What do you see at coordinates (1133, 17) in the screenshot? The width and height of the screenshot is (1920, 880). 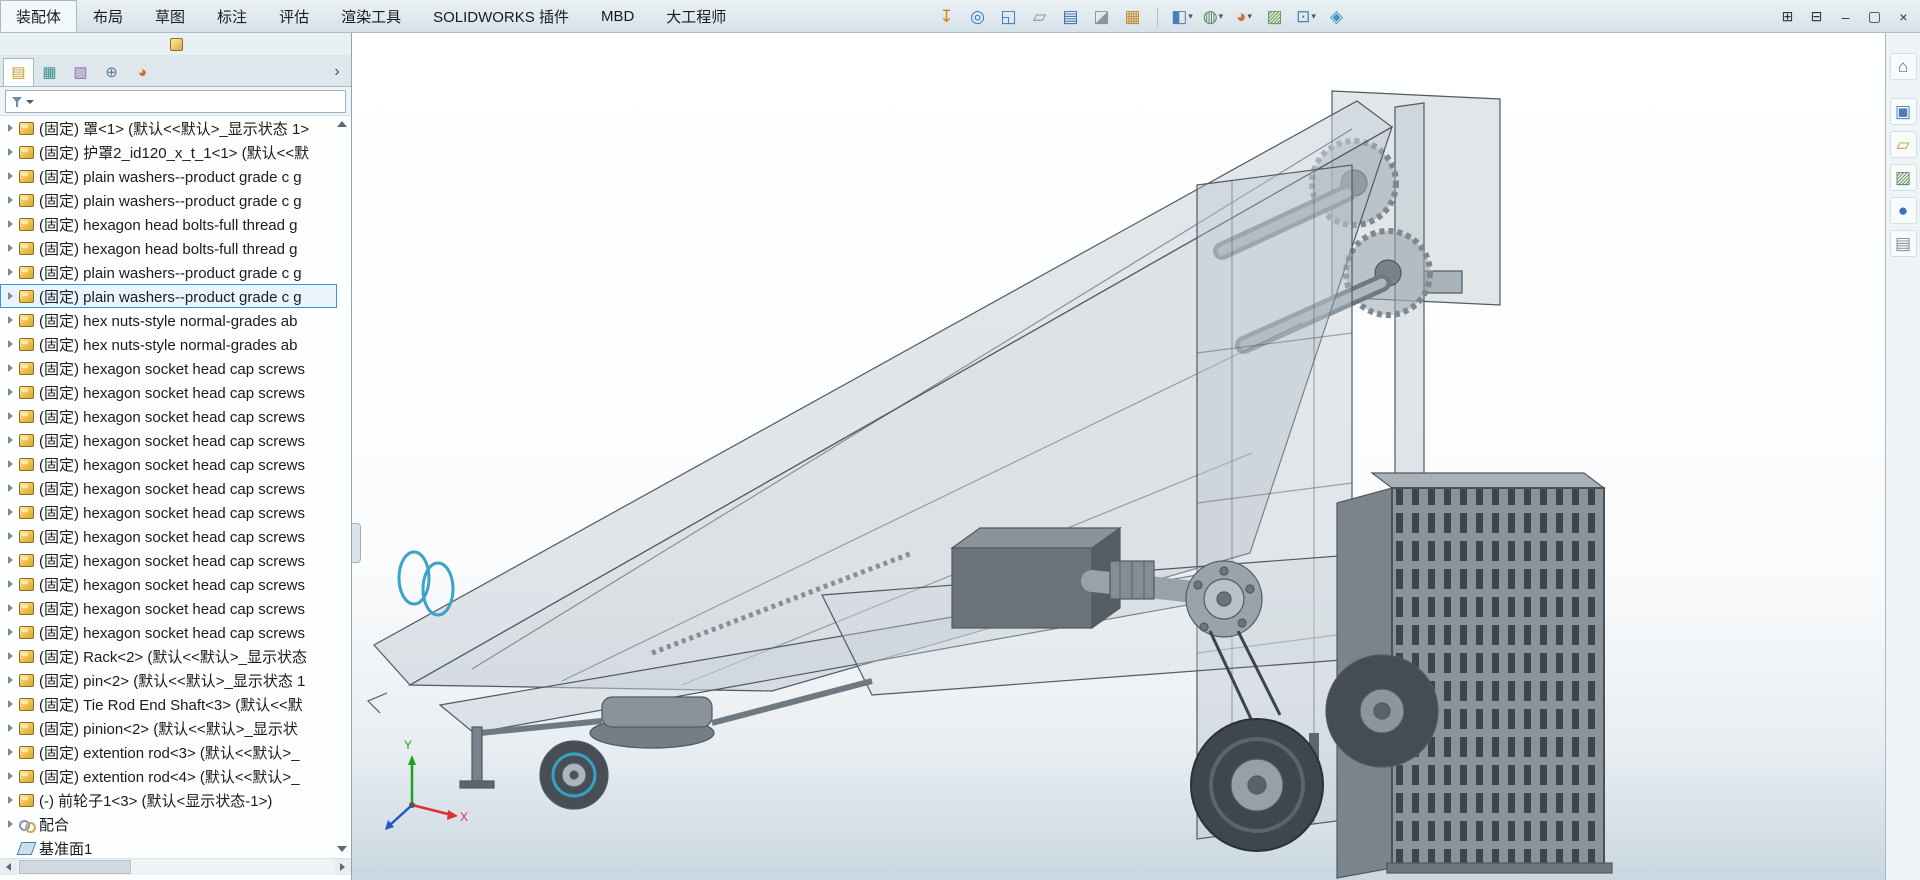 I see `sheet-button: ▦` at bounding box center [1133, 17].